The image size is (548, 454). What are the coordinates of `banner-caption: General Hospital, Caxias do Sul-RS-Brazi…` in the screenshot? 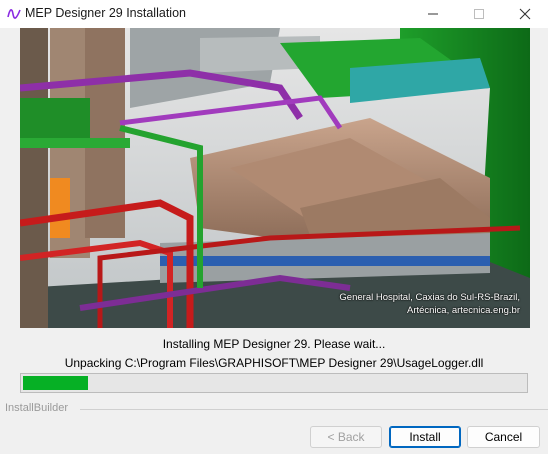 It's located at (429, 304).